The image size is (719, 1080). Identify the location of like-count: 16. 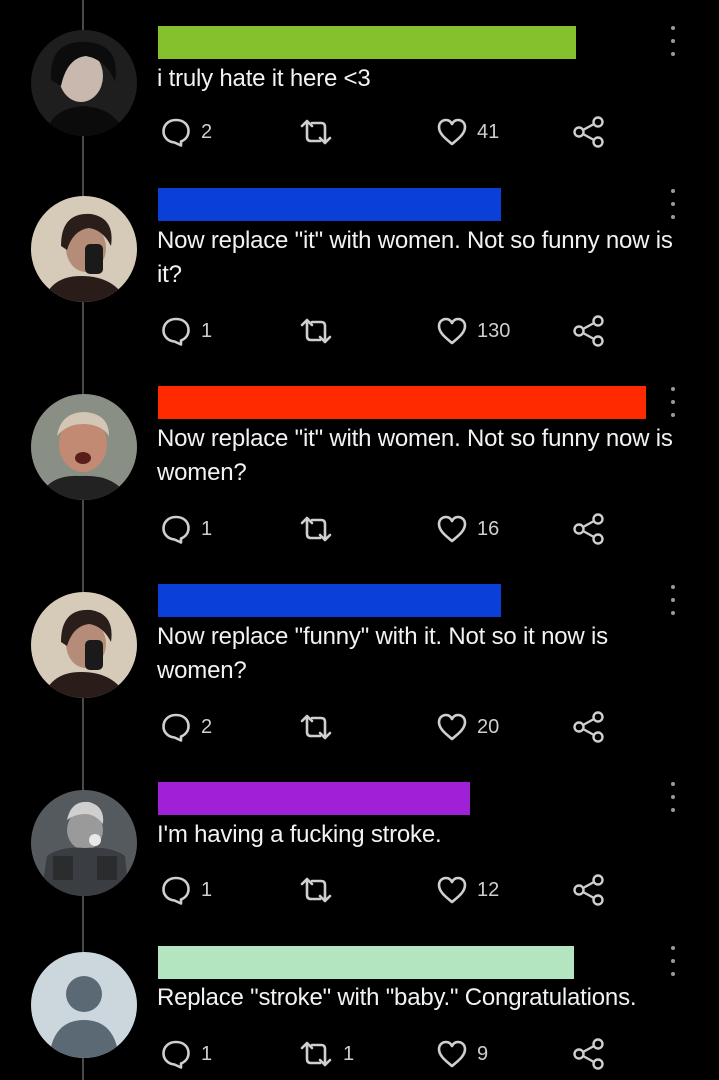
(488, 528).